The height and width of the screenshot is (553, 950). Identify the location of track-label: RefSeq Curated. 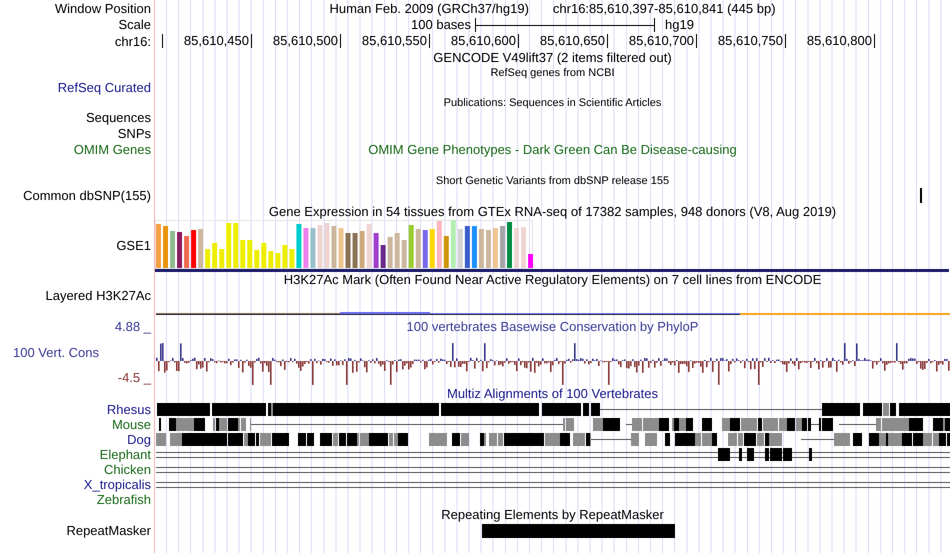
(104, 88).